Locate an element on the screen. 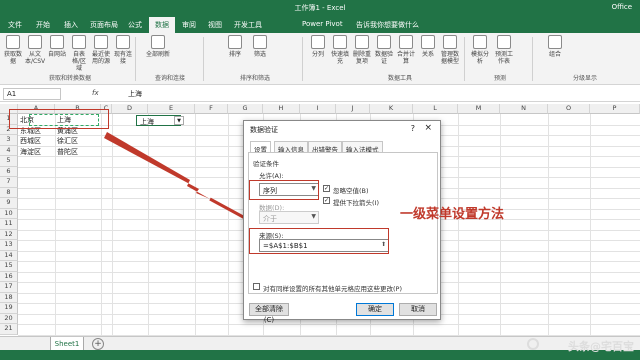 The width and height of the screenshot is (640, 360). cancel-button: 取消 is located at coordinates (418, 309).